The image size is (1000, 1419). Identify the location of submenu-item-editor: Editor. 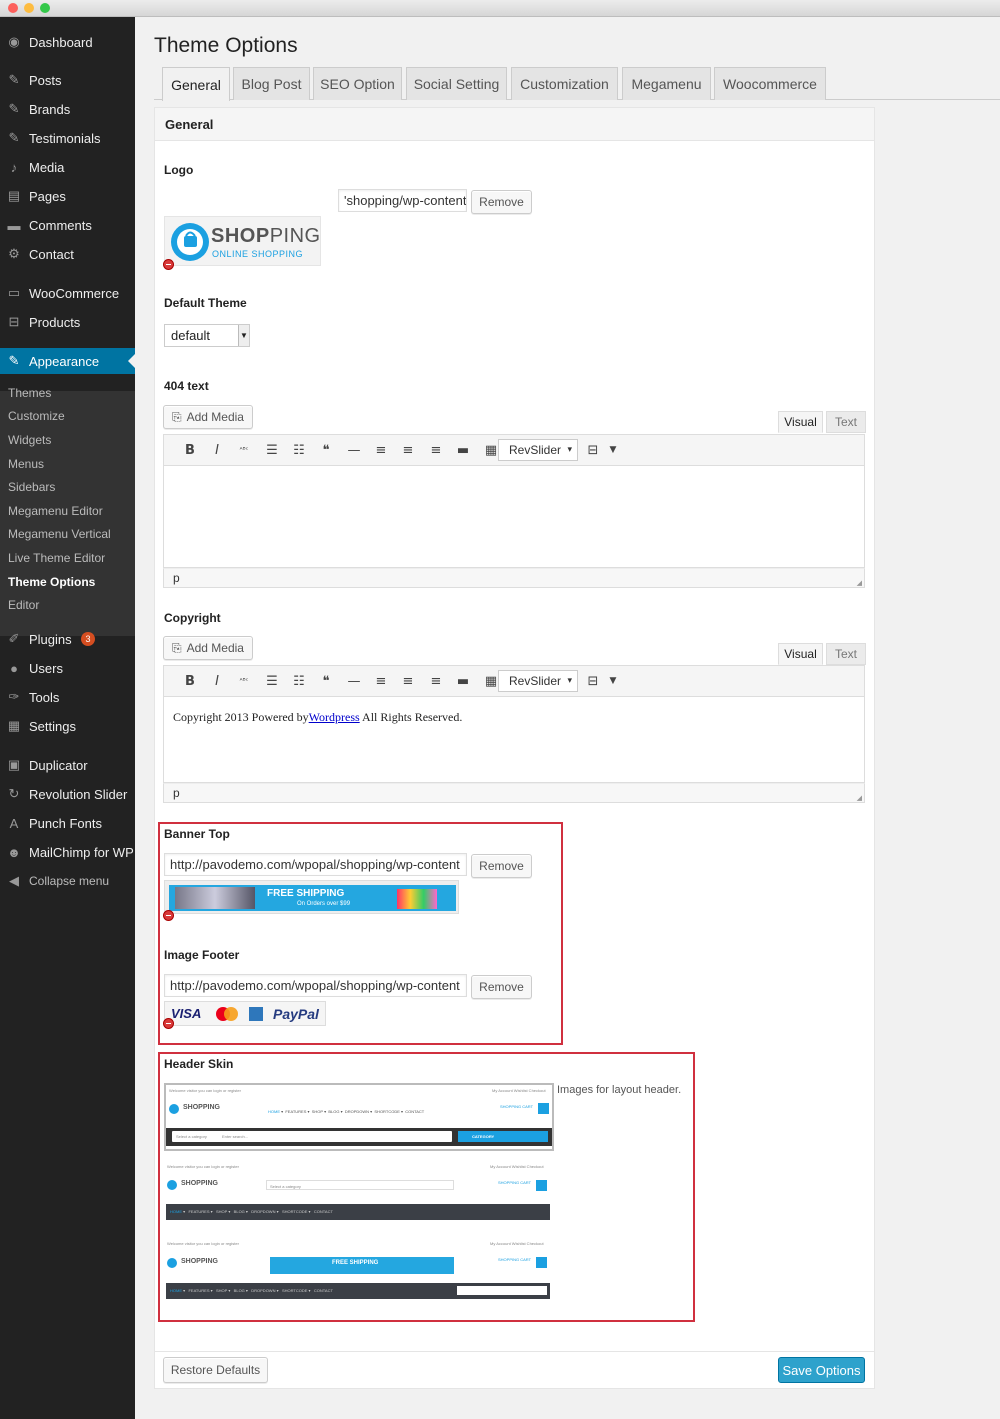
(23, 605).